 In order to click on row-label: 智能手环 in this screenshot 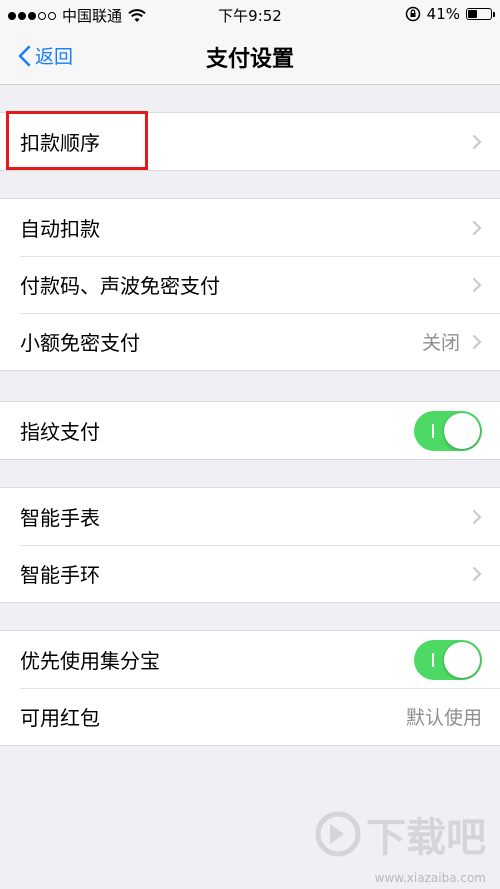, I will do `click(60, 575)`.